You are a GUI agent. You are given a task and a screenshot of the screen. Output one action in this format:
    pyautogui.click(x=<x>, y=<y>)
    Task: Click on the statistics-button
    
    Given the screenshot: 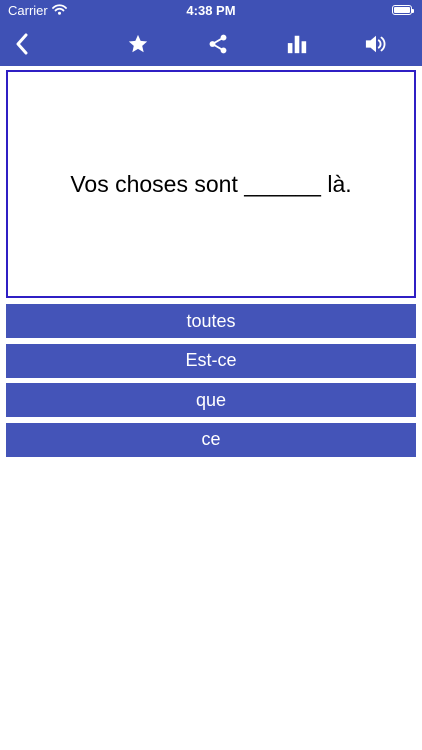 What is the action you would take?
    pyautogui.click(x=297, y=44)
    